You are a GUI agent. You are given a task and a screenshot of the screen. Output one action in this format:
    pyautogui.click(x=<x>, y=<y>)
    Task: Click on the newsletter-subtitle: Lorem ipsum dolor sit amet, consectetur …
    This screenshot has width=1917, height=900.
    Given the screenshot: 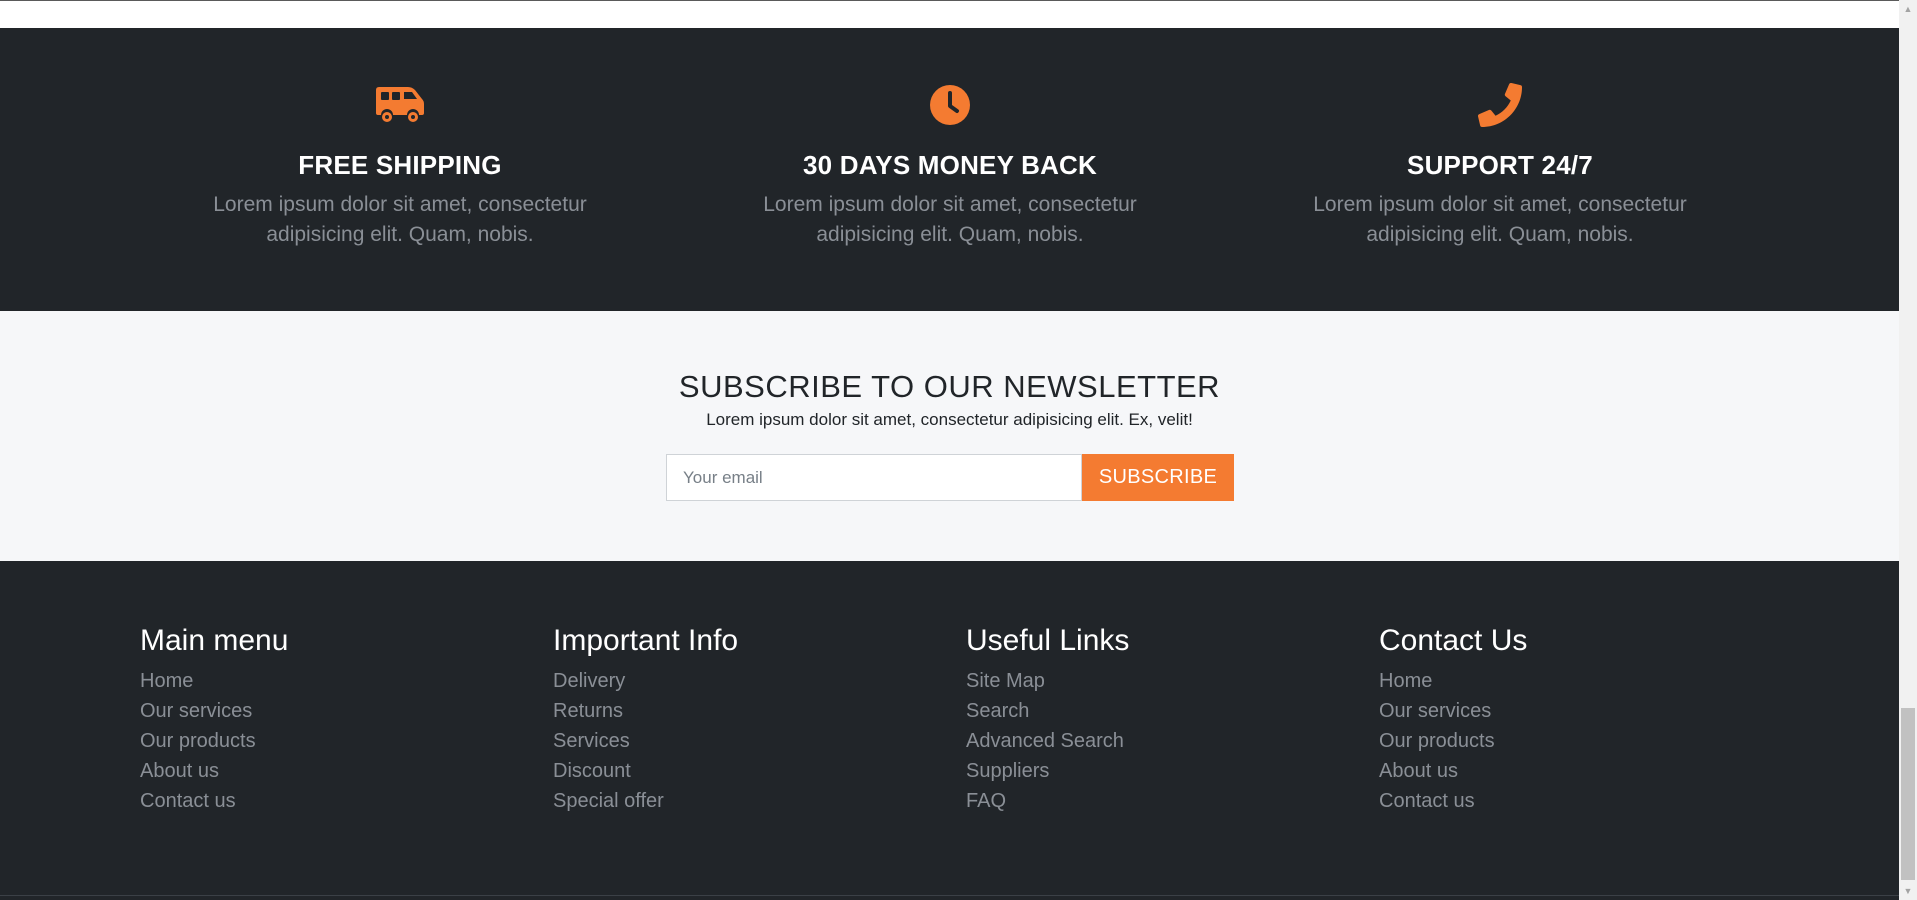 What is the action you would take?
    pyautogui.click(x=949, y=419)
    